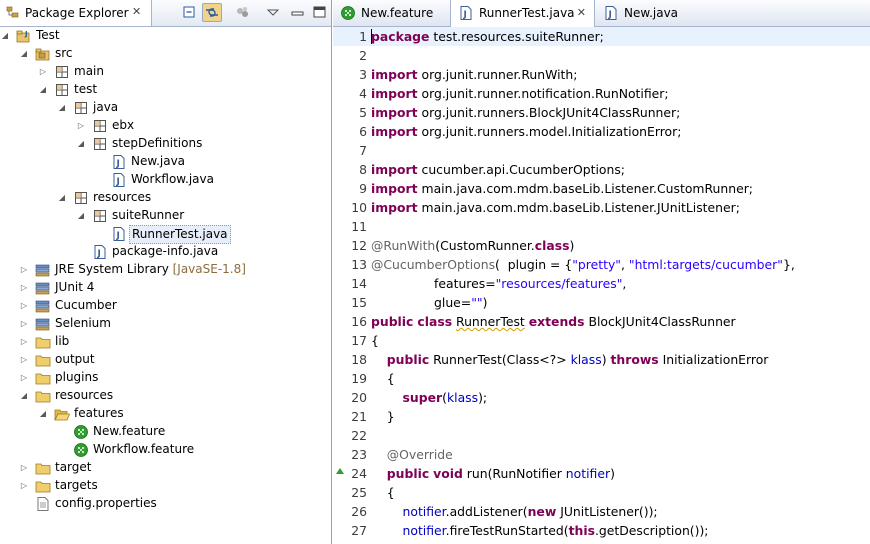 This screenshot has height=544, width=870. Describe the element at coordinates (165, 36) in the screenshot. I see `tree-item: ◢ J Test` at that location.